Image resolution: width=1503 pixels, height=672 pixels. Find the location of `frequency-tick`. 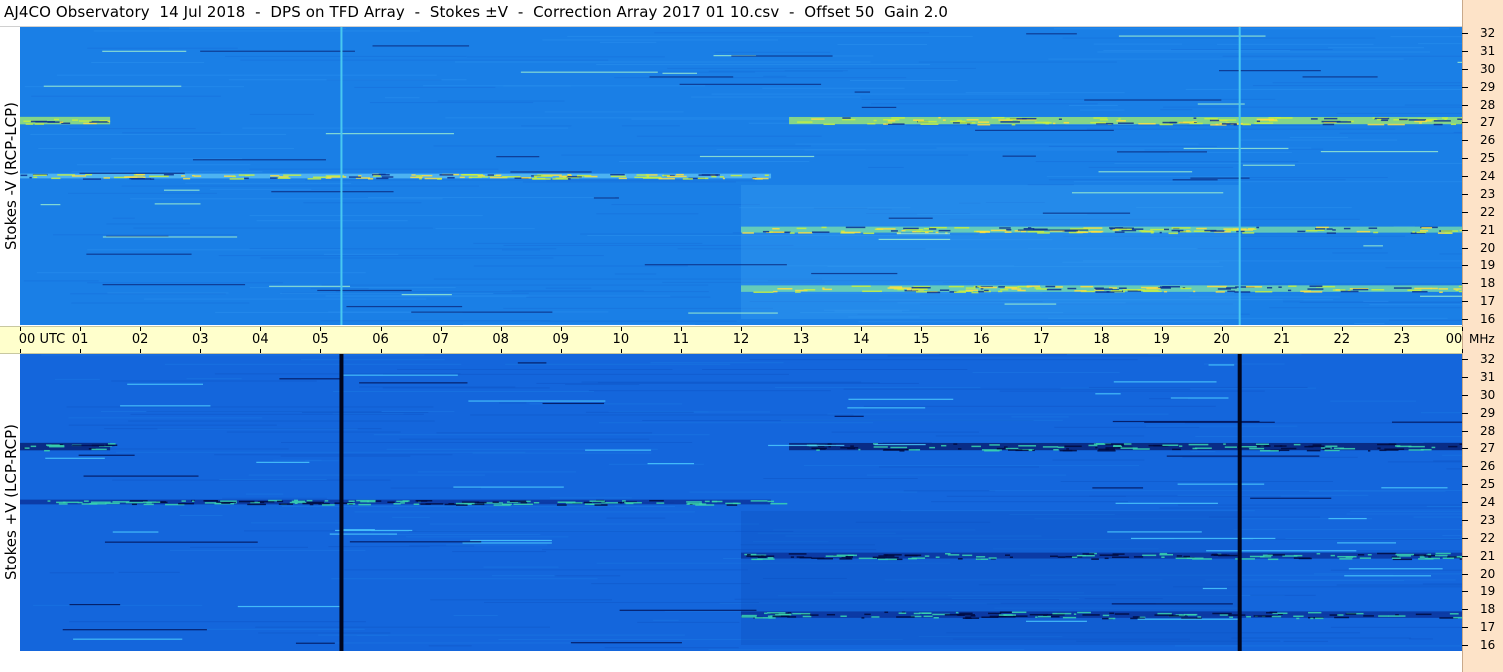

frequency-tick is located at coordinates (1465, 556).